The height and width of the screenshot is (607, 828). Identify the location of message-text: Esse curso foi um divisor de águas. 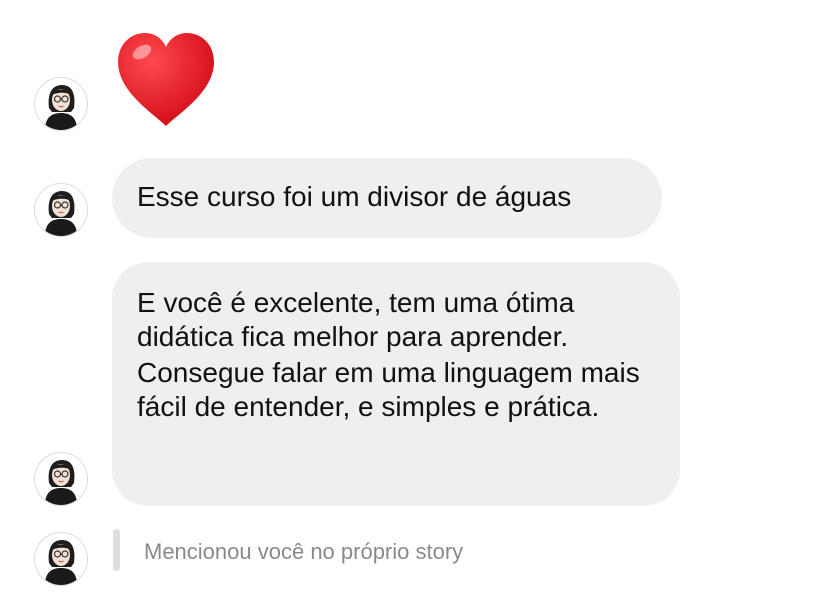
(354, 196).